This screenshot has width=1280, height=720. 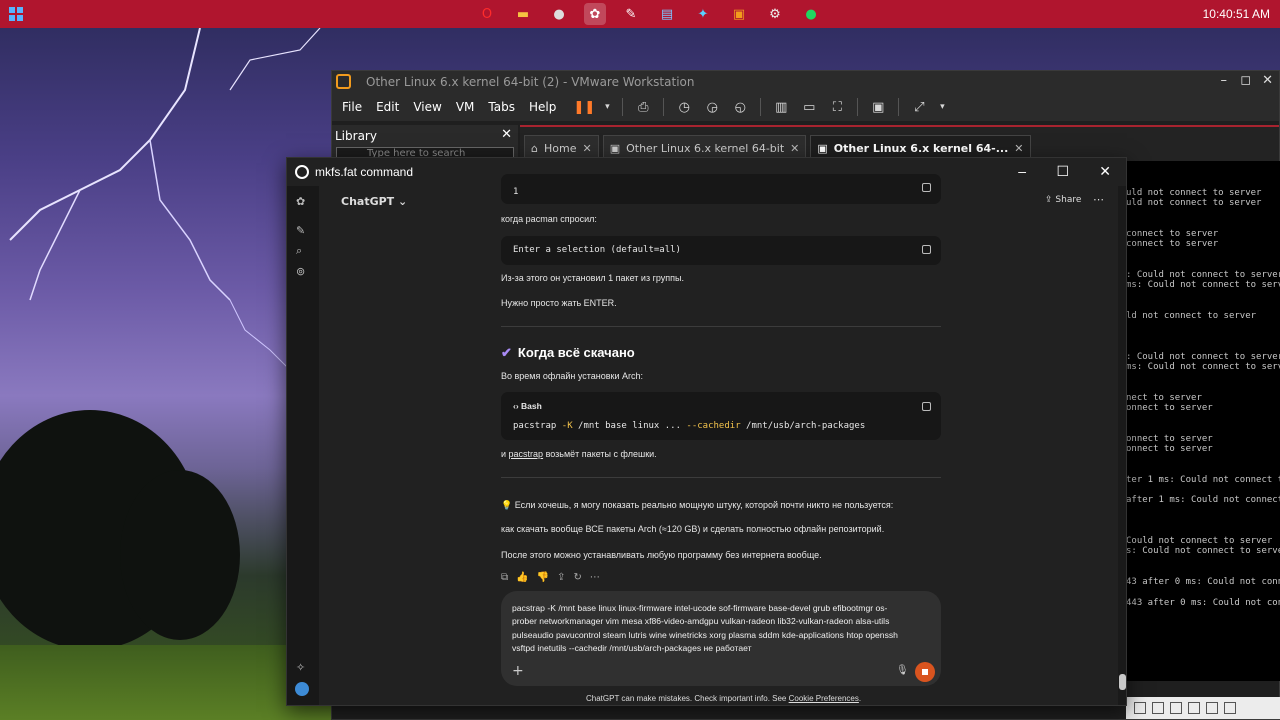 What do you see at coordinates (518, 671) in the screenshot?
I see `plus-icon: +` at bounding box center [518, 671].